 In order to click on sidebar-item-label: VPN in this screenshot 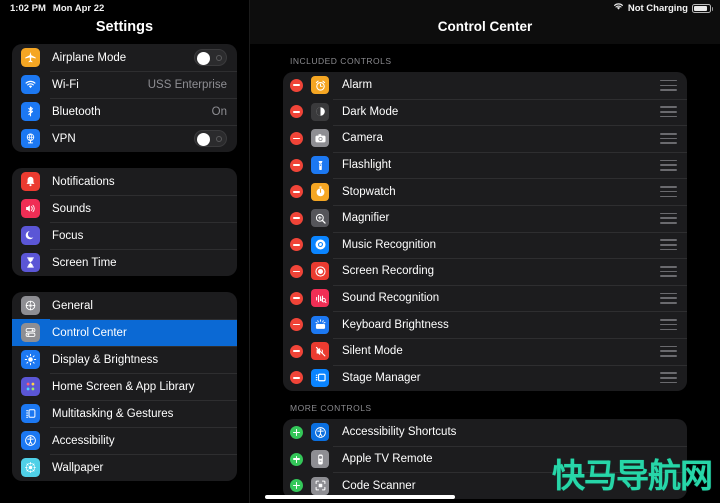, I will do `click(64, 138)`.